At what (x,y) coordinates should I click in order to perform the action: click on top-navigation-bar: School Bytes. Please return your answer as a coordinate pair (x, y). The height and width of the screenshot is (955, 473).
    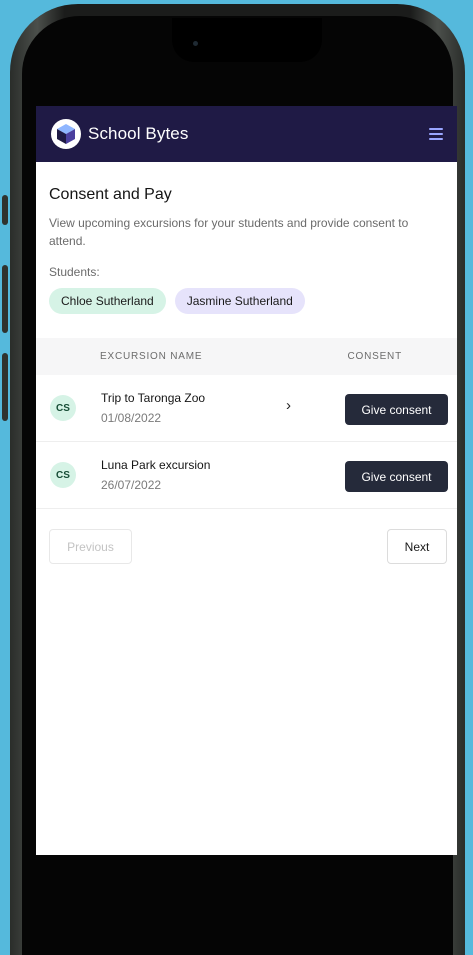
    Looking at the image, I should click on (246, 134).